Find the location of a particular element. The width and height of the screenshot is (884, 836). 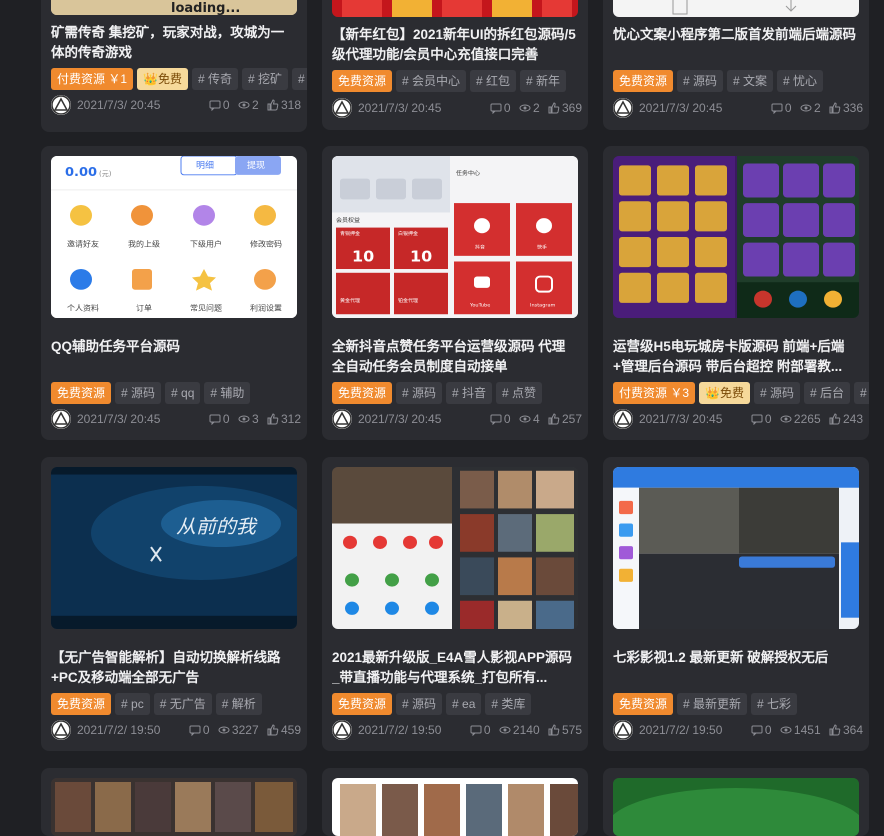

card-title: 忧心文案小程序第二版首发前端后端源码 is located at coordinates (736, 35).